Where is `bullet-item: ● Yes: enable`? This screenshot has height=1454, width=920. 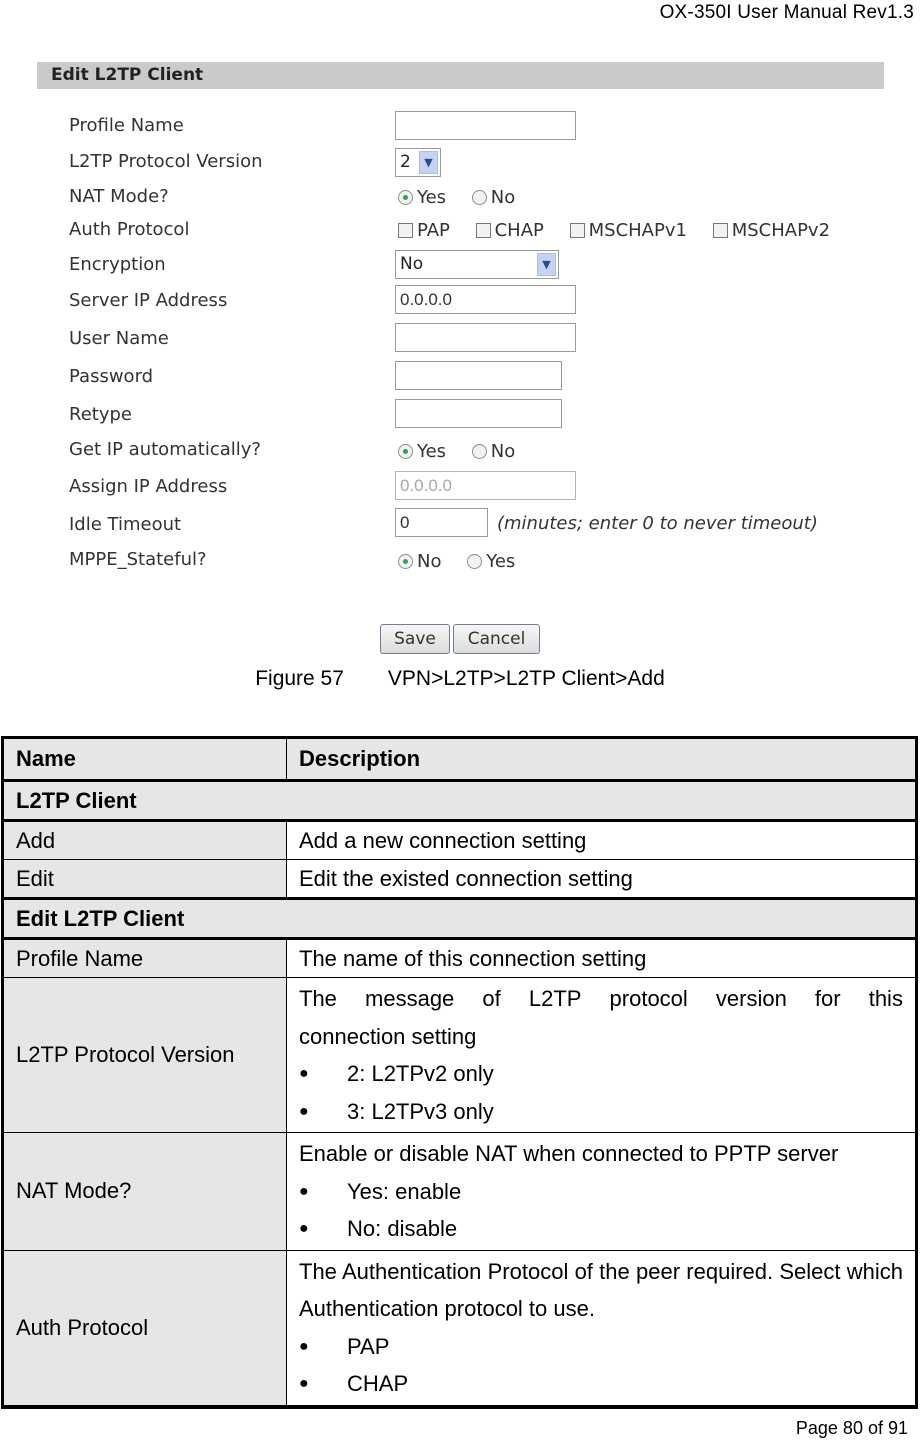
bullet-item: ● Yes: enable is located at coordinates (601, 1192).